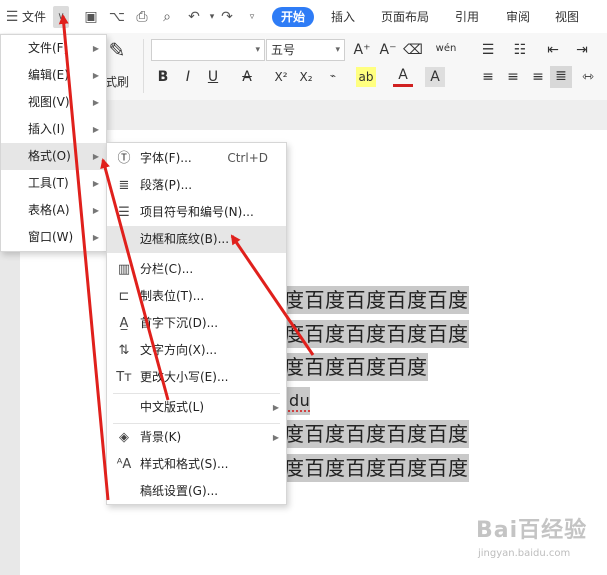 This screenshot has width=607, height=575. I want to click on baidu-watermark: Bai百经验 jingyan.baidu.com, so click(535, 538).